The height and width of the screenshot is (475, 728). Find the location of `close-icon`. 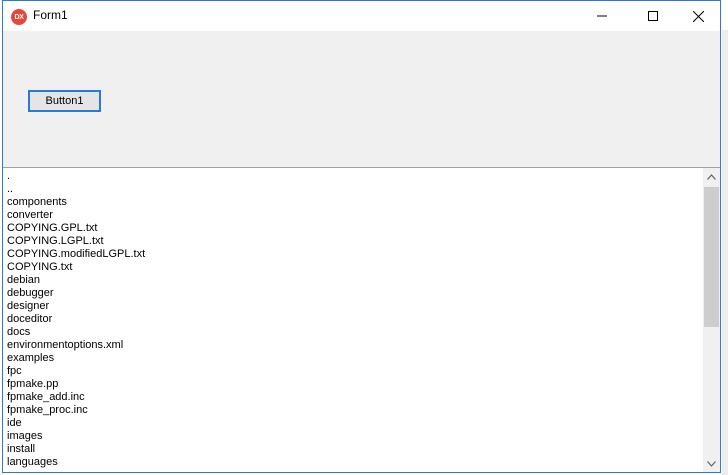

close-icon is located at coordinates (698, 16).